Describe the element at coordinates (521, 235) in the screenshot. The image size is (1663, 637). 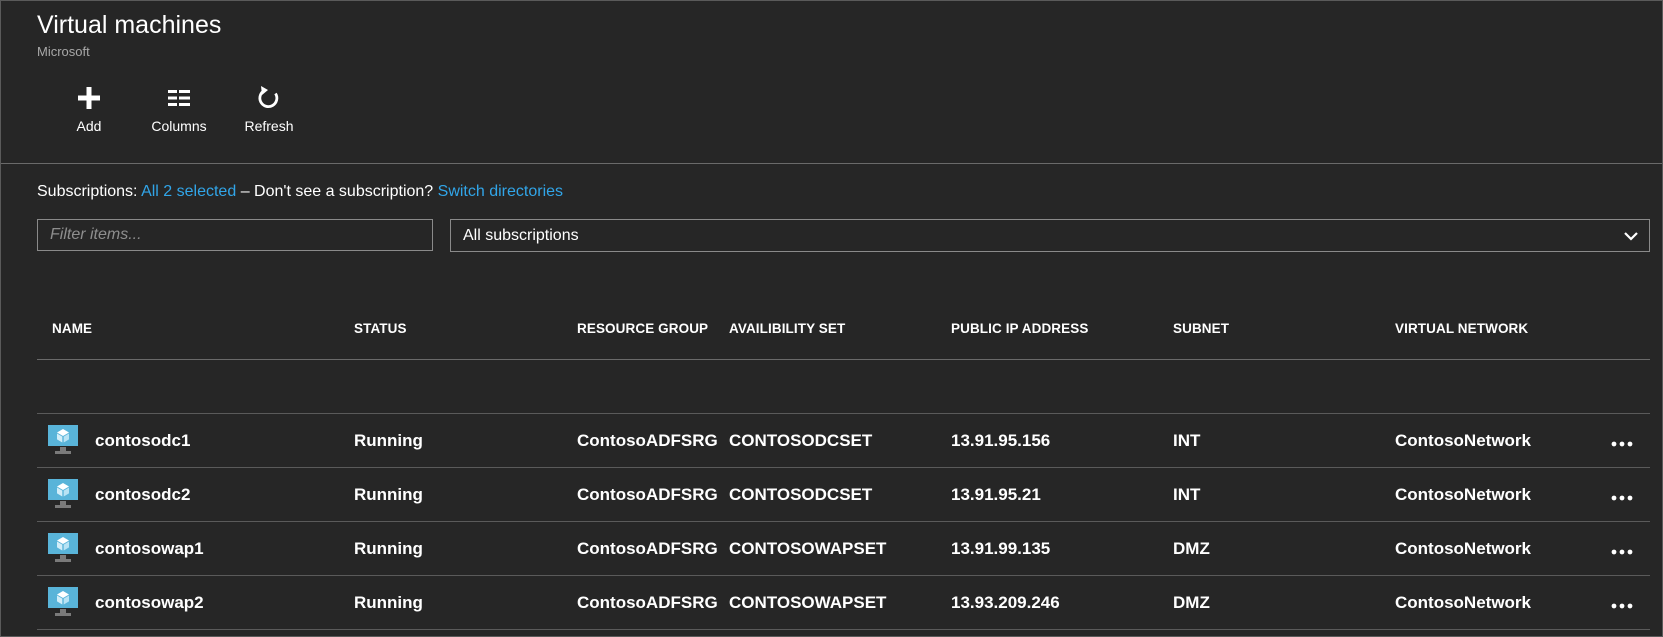
I see `subscription-select-value: All subscriptions` at that location.